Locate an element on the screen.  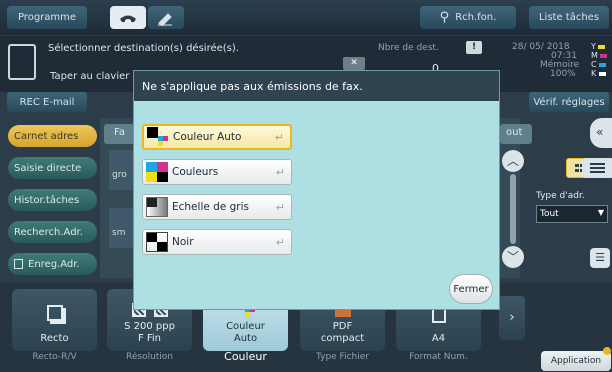
resolution-value: S 200 ppp F Fin is located at coordinates (149, 332).